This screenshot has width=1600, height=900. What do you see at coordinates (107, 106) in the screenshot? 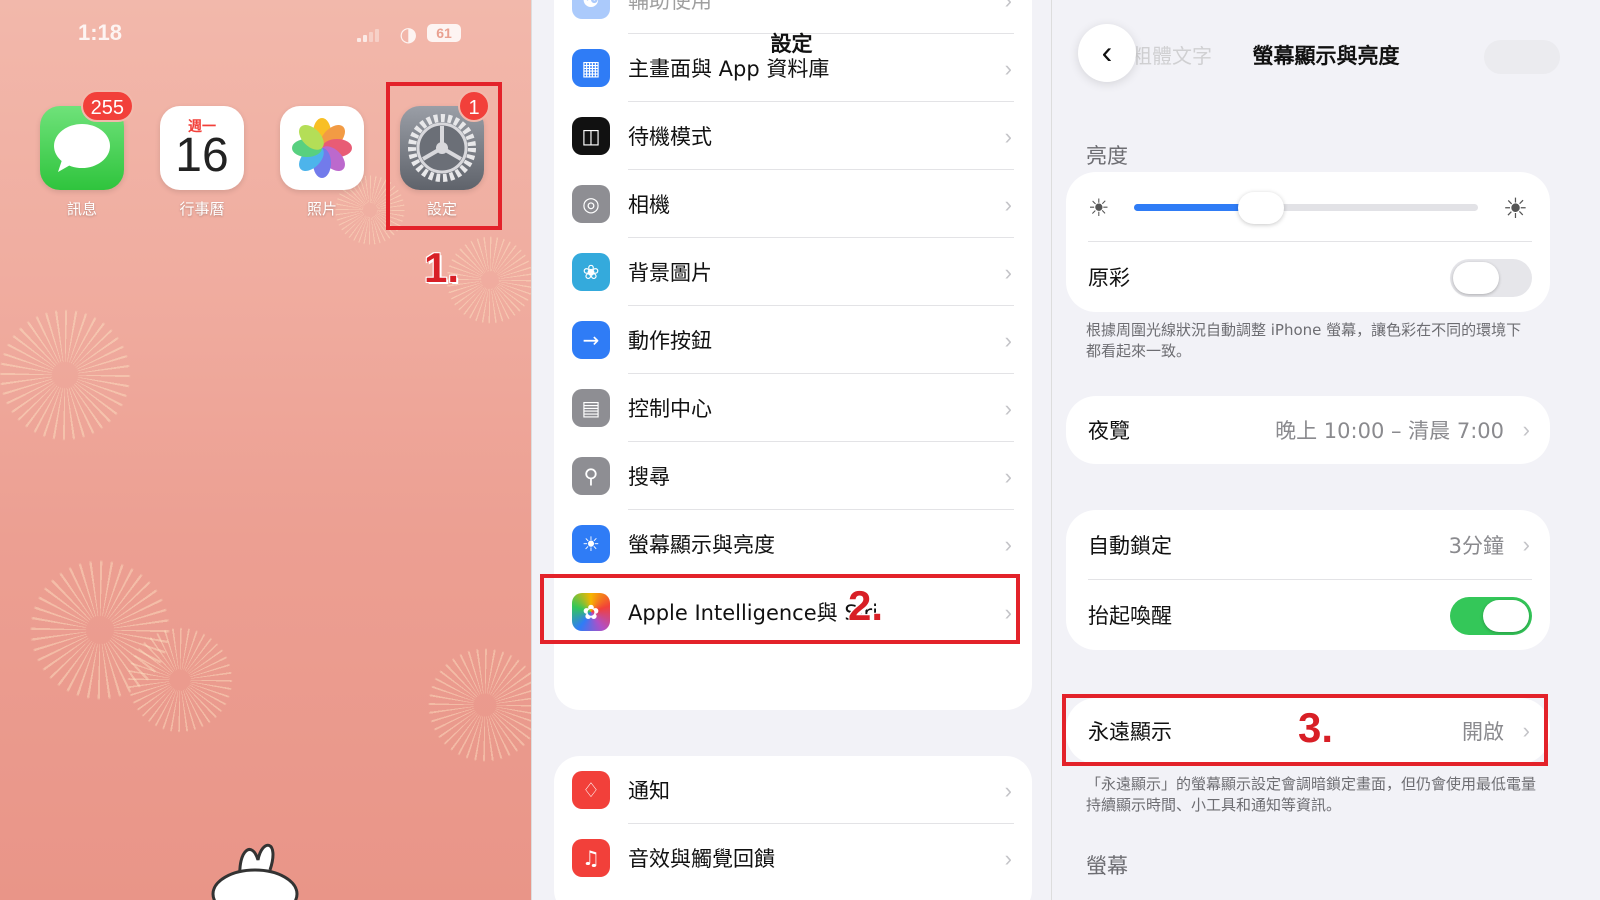
I see `notification-badge: 255` at bounding box center [107, 106].